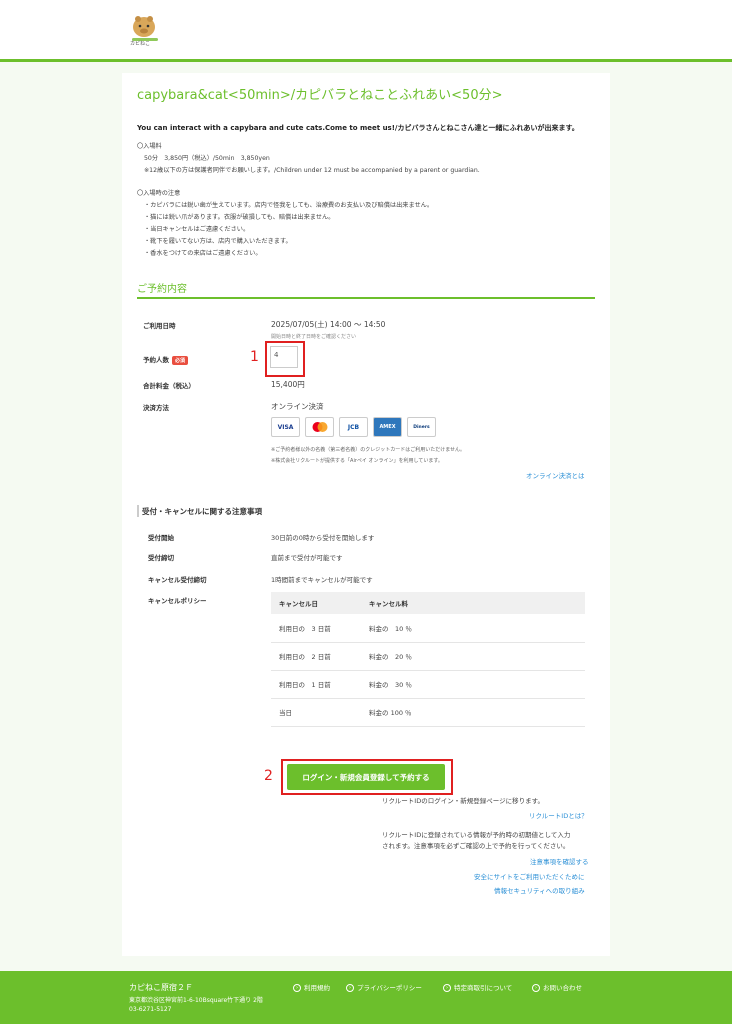  I want to click on date-label: ご利用日時, so click(159, 326).